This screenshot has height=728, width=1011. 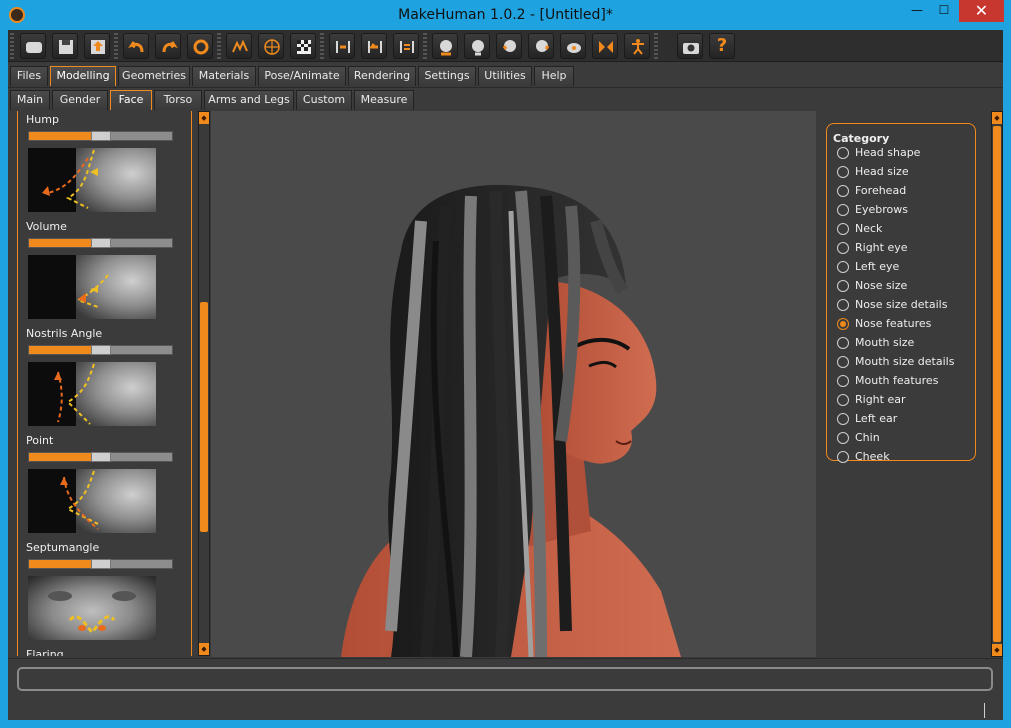 I want to click on face-back-button, so click(x=477, y=46).